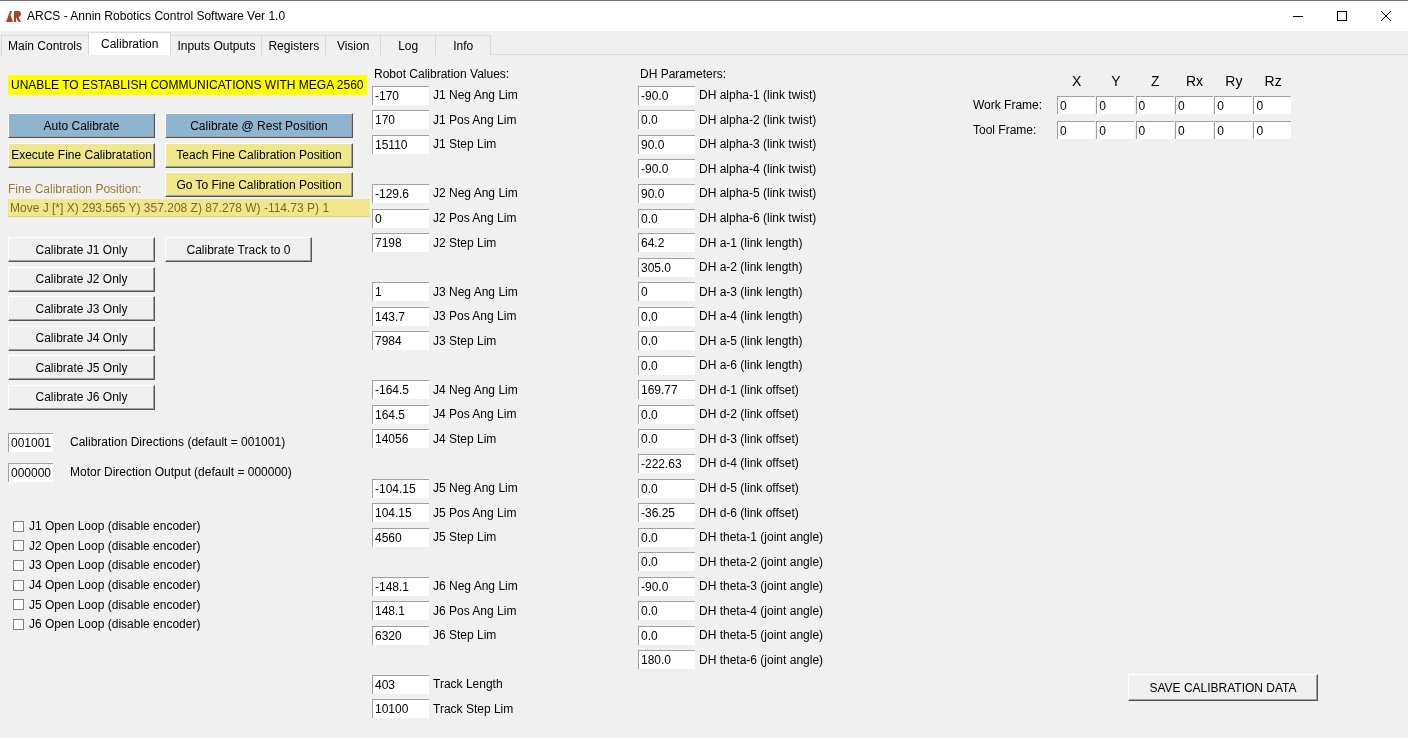 The height and width of the screenshot is (738, 1408). I want to click on calibrate-joint-button: Calibrate J6 Only, so click(81, 397).